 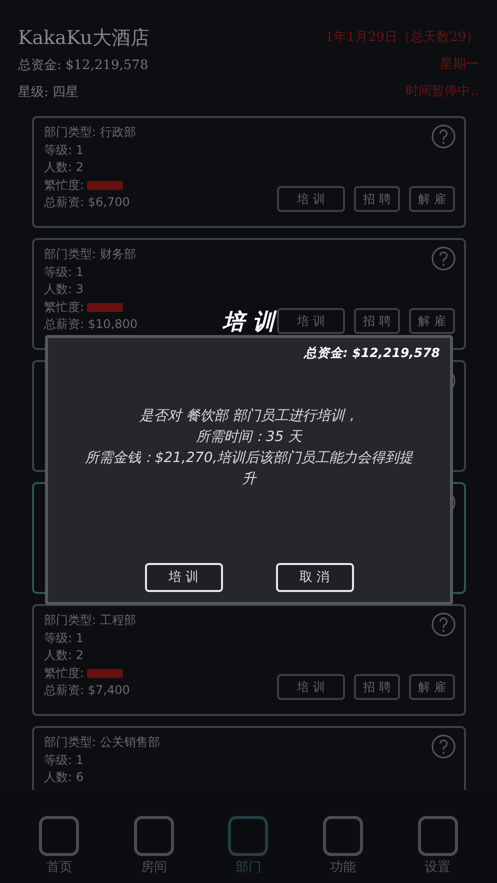 What do you see at coordinates (84, 38) in the screenshot?
I see `hotel-name: KakaKu大酒店` at bounding box center [84, 38].